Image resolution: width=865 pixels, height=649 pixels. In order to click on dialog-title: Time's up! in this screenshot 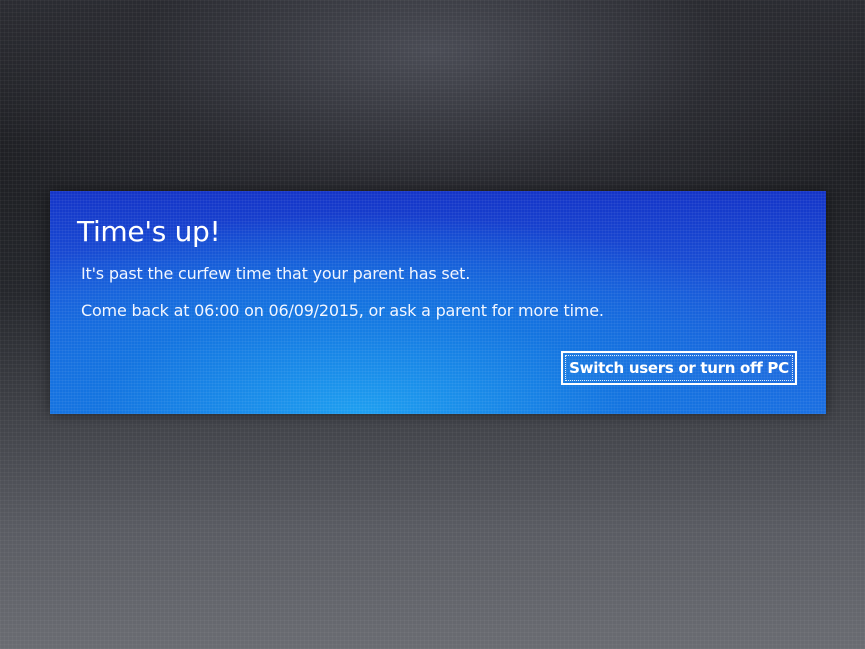, I will do `click(149, 231)`.